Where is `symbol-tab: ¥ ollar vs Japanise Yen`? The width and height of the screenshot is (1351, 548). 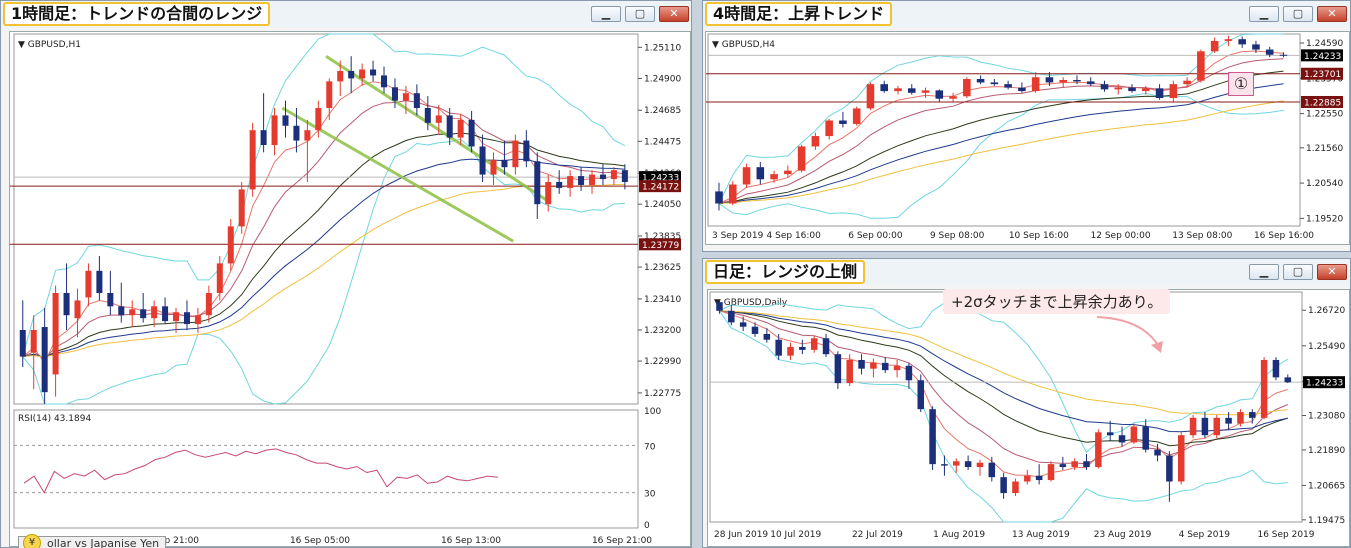 symbol-tab: ¥ ollar vs Japanise Yen is located at coordinates (92, 541).